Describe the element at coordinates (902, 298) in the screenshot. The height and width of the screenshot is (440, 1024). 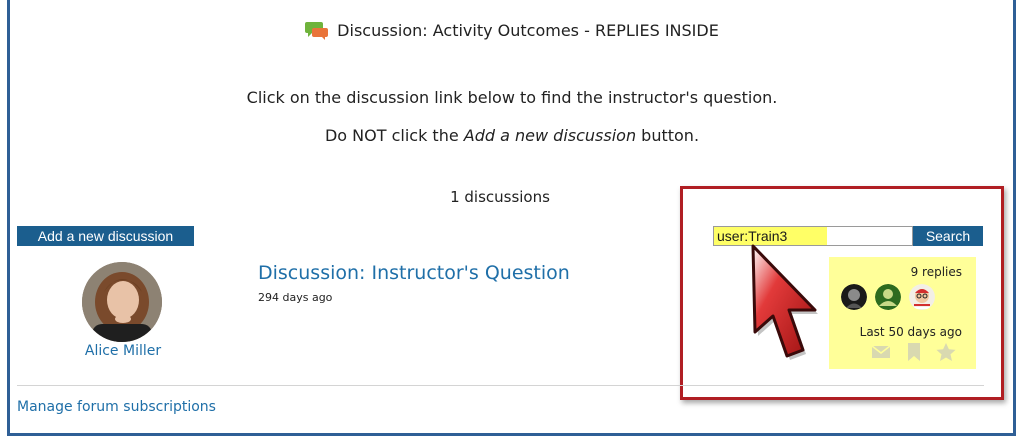
I see `reply-avatars` at that location.